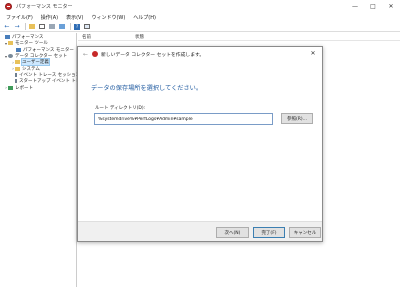  Describe the element at coordinates (305, 232) in the screenshot. I see `cancel-button: キャンセル` at that location.